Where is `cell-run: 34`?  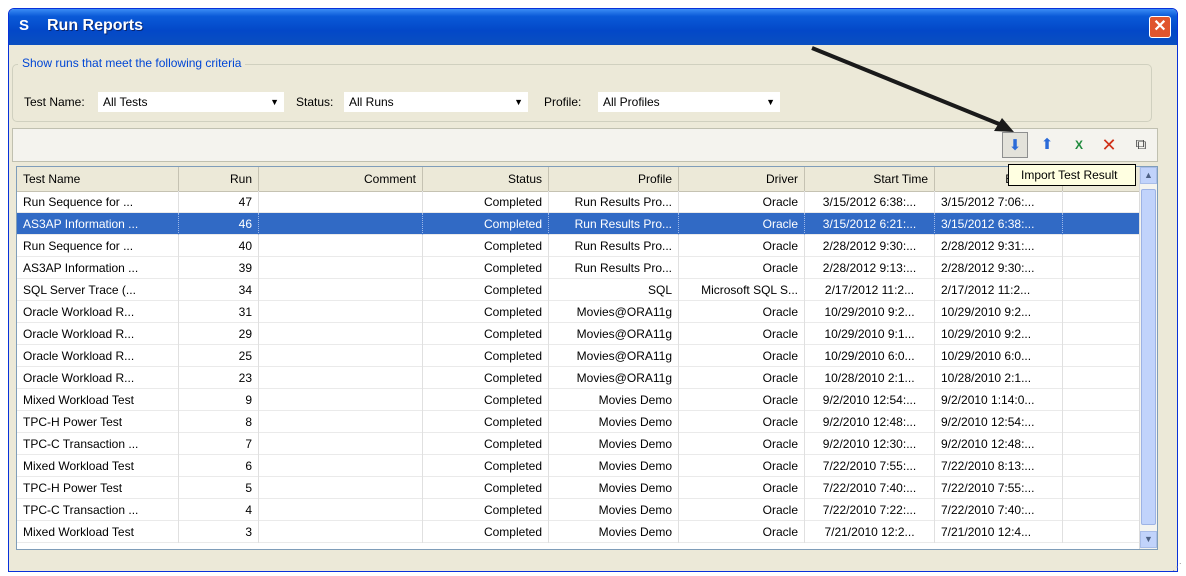 cell-run: 34 is located at coordinates (219, 290).